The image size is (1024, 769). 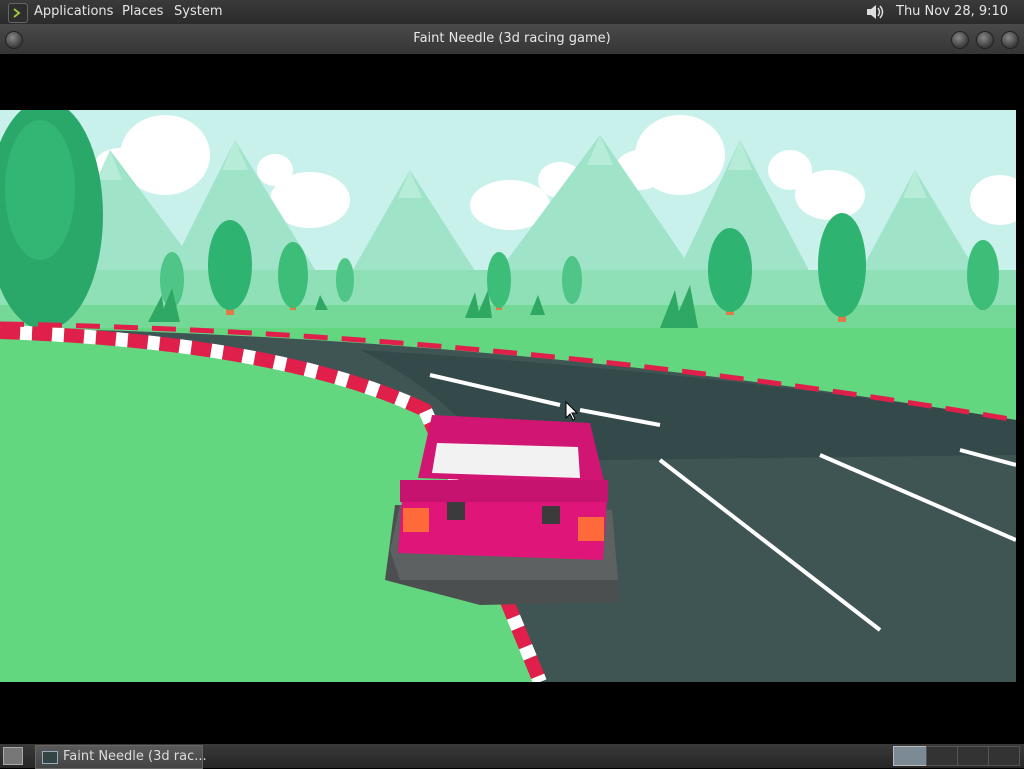 I want to click on show-desktop-icon, so click(x=13, y=756).